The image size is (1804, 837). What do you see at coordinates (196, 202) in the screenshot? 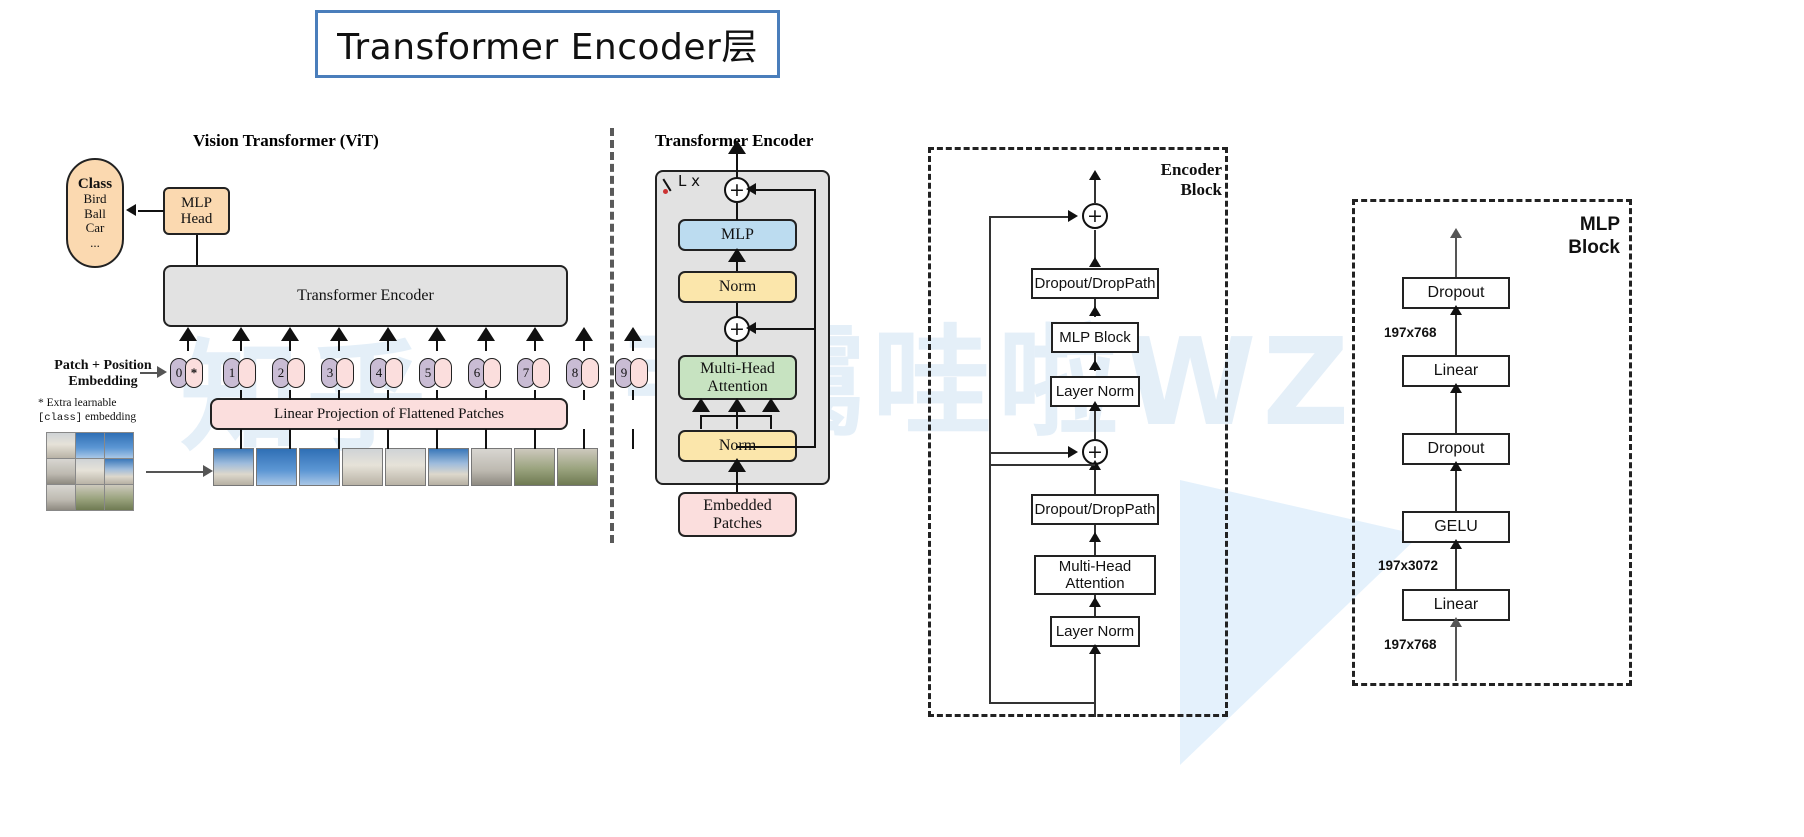
I see `mlp-head-label-line1: MLP` at bounding box center [196, 202].